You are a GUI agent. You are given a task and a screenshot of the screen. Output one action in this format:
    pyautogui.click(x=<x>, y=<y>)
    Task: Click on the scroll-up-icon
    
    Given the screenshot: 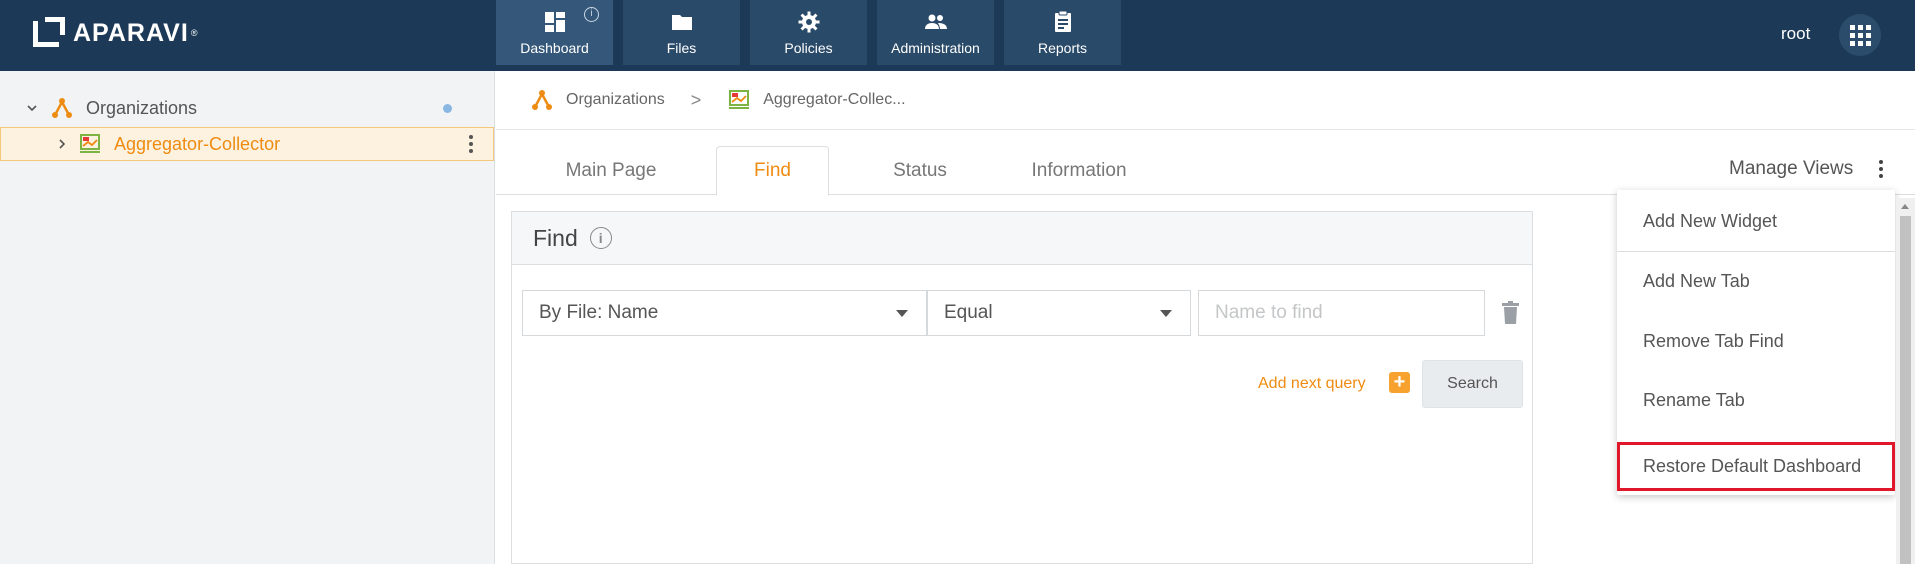 What is the action you would take?
    pyautogui.click(x=1905, y=206)
    